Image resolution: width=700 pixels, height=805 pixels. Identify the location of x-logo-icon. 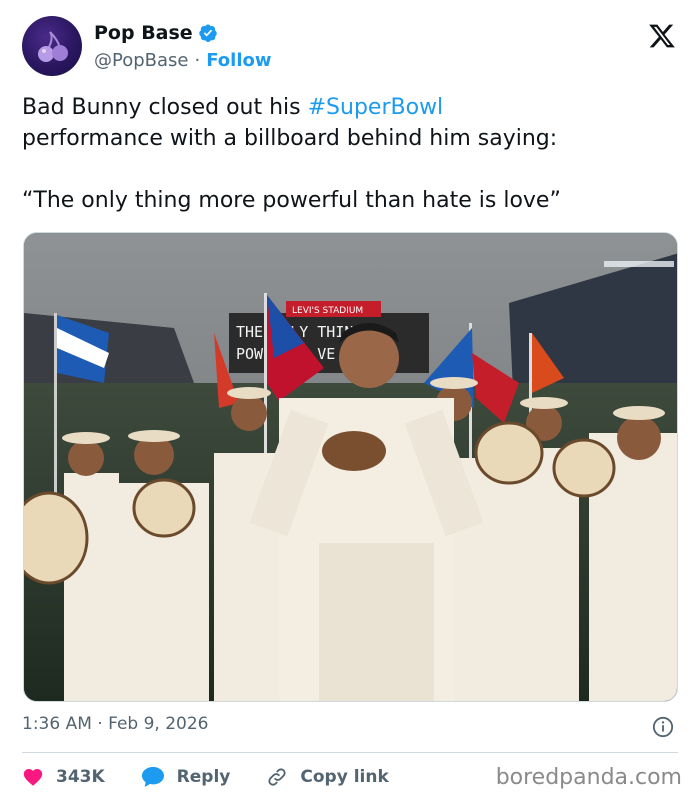
(662, 36).